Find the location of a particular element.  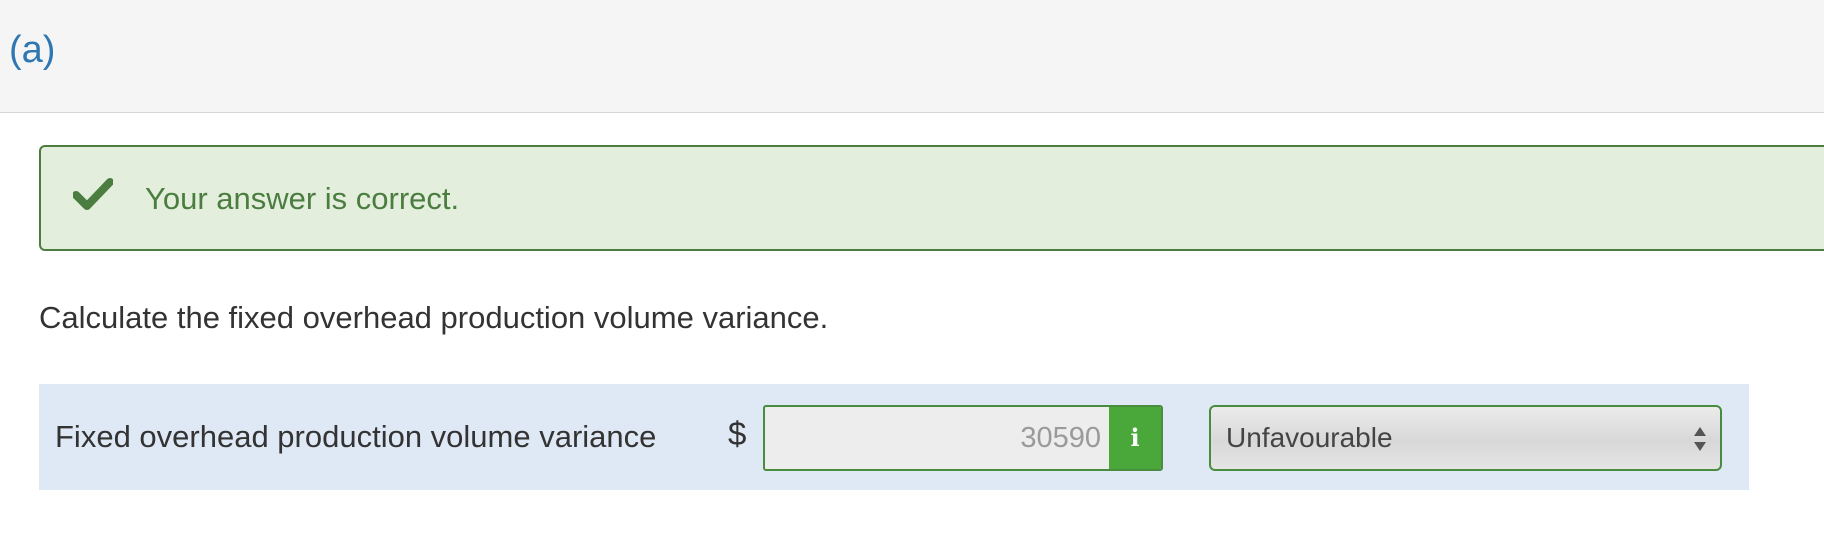

variance-type-select: Unfavourable is located at coordinates (1465, 438).